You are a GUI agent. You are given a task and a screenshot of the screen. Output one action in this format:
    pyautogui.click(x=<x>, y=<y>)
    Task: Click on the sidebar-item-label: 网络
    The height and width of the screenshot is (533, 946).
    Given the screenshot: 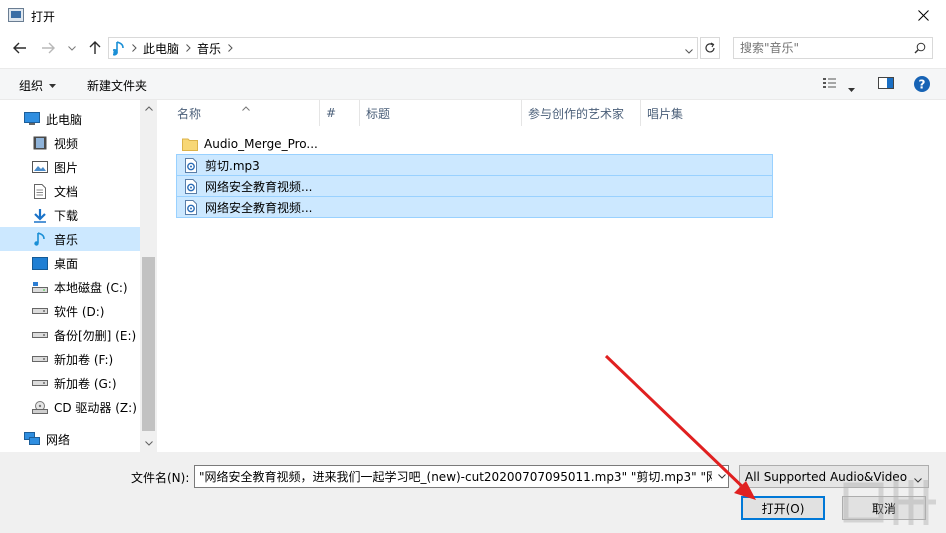 What is the action you would take?
    pyautogui.click(x=58, y=439)
    